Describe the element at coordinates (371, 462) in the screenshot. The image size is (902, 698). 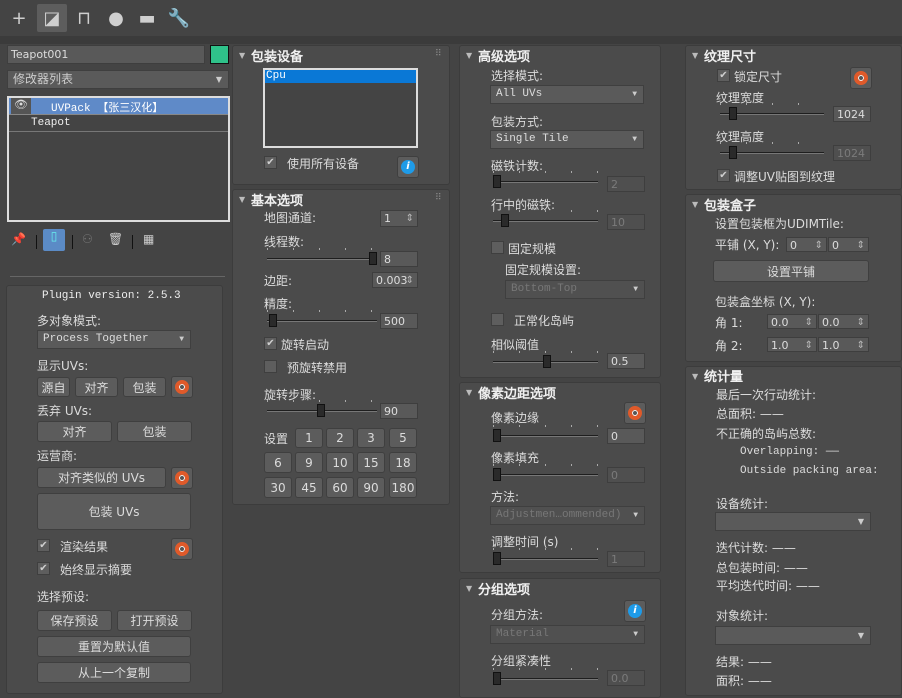
I see `rotation-preset-button: 15` at that location.